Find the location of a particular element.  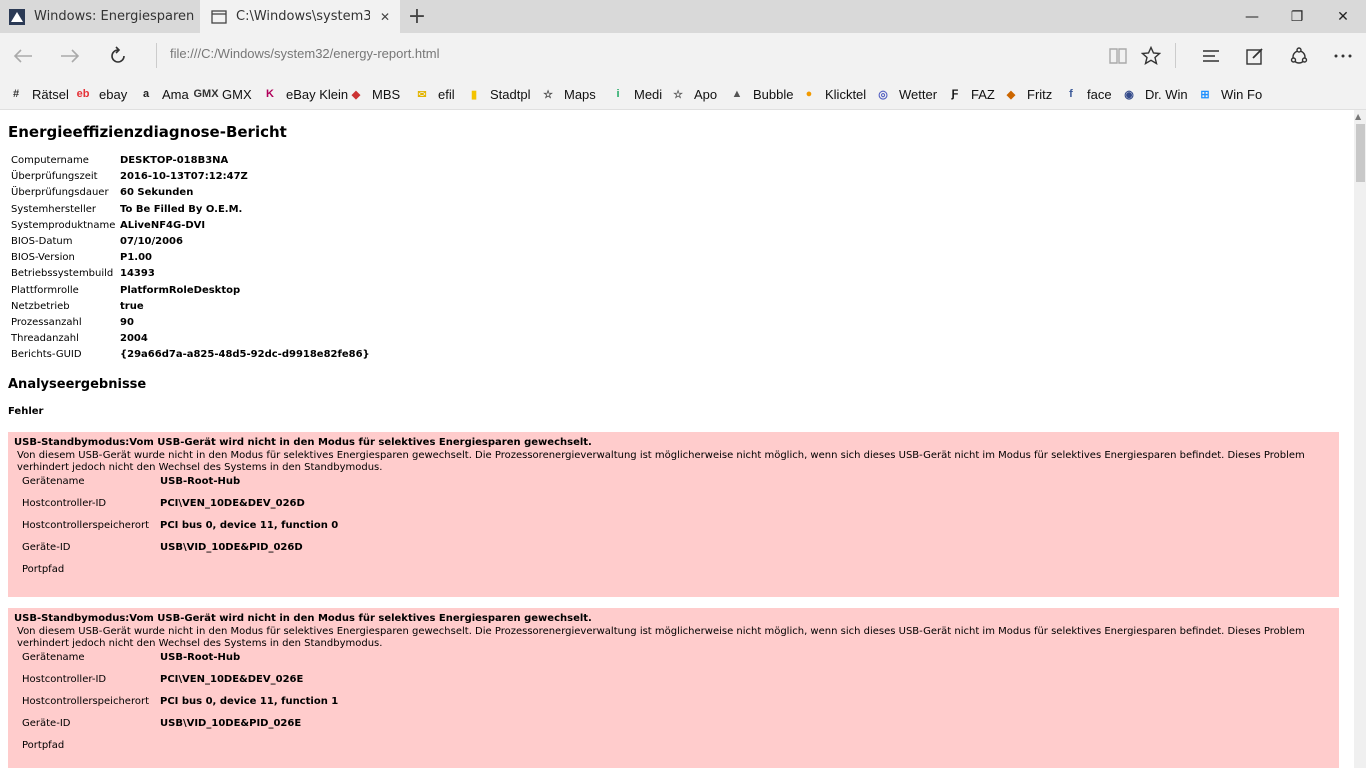

favorite-label: FAZ is located at coordinates (983, 94).